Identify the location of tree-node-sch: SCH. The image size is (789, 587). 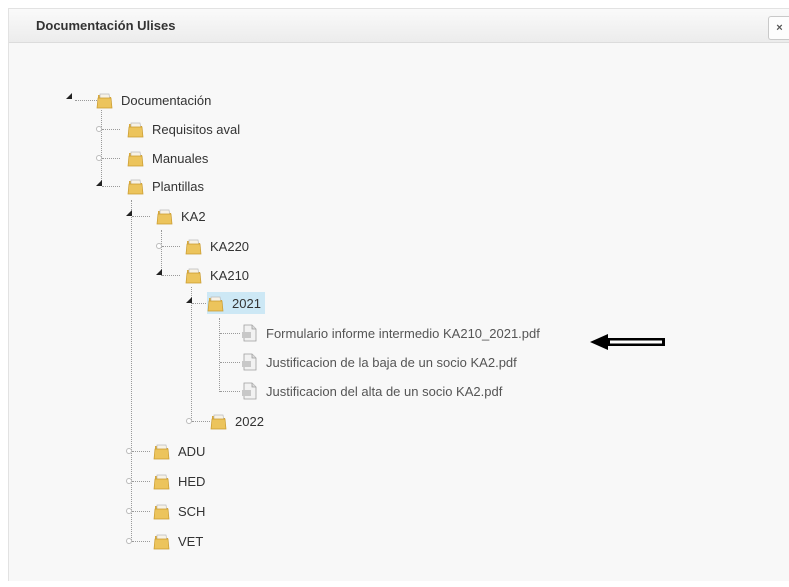
(179, 511).